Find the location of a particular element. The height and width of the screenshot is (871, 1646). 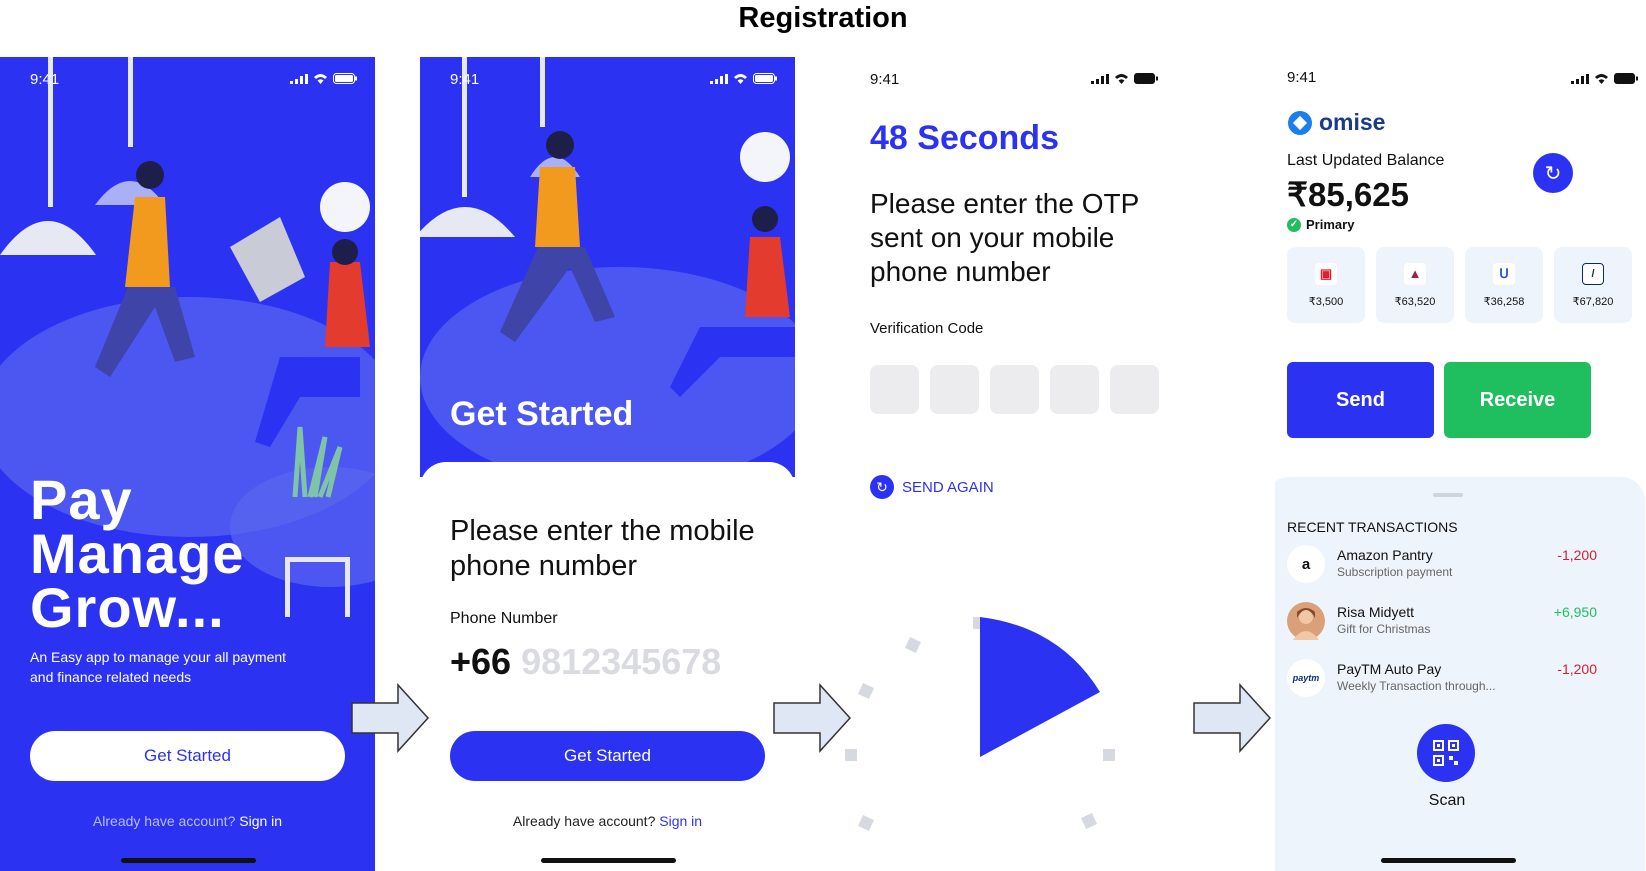

verification-label: Verification Code is located at coordinates (927, 328).